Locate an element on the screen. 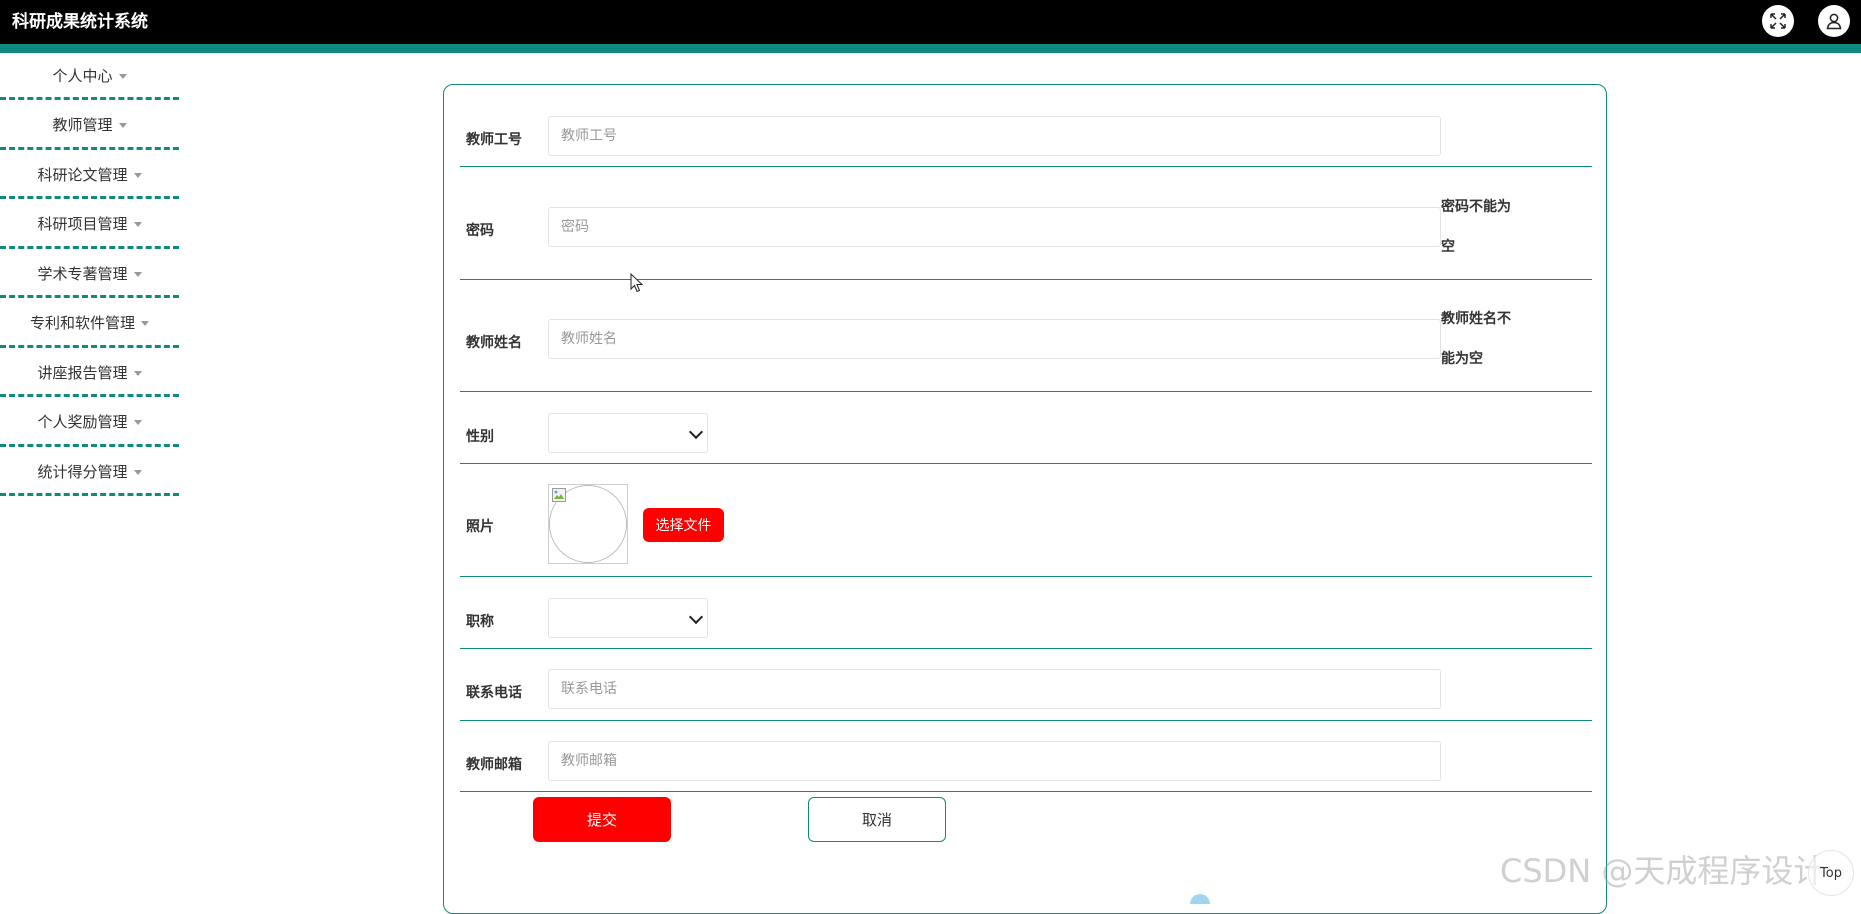 Image resolution: width=1861 pixels, height=914 pixels. cancel-button: 取消 is located at coordinates (877, 819).